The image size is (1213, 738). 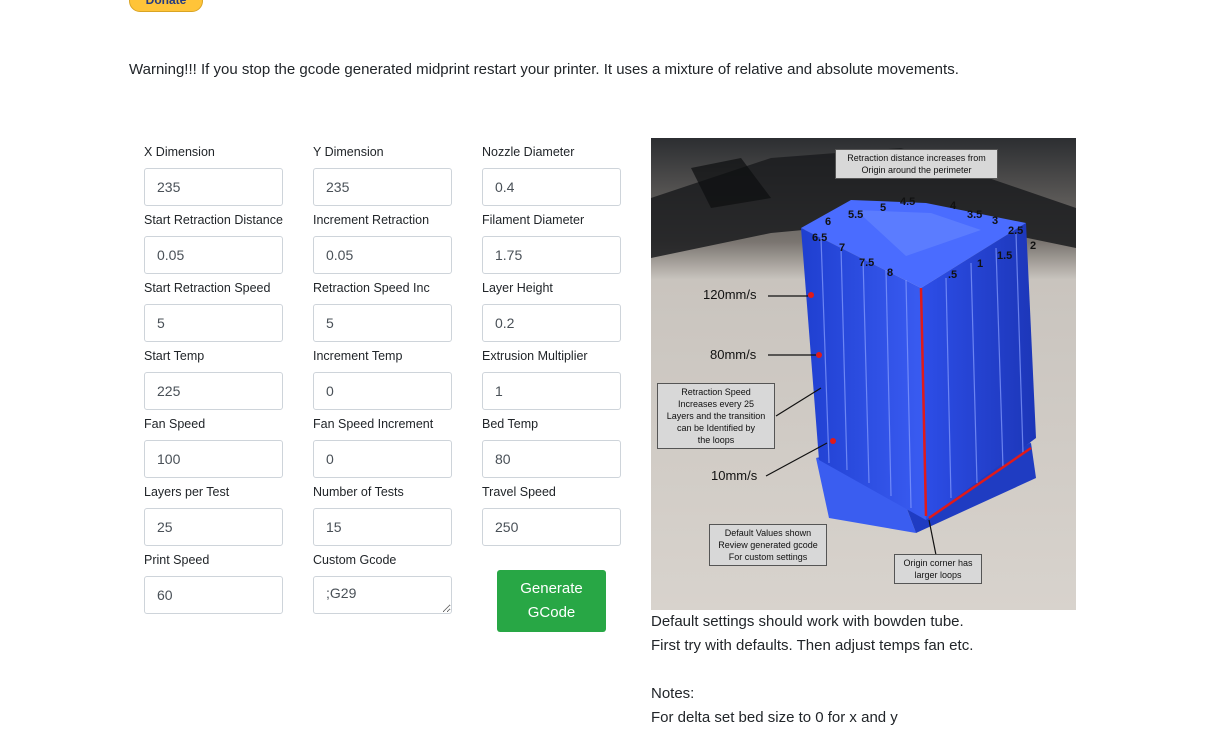 I want to click on speed-label-10: 10mm/s, so click(x=734, y=475).